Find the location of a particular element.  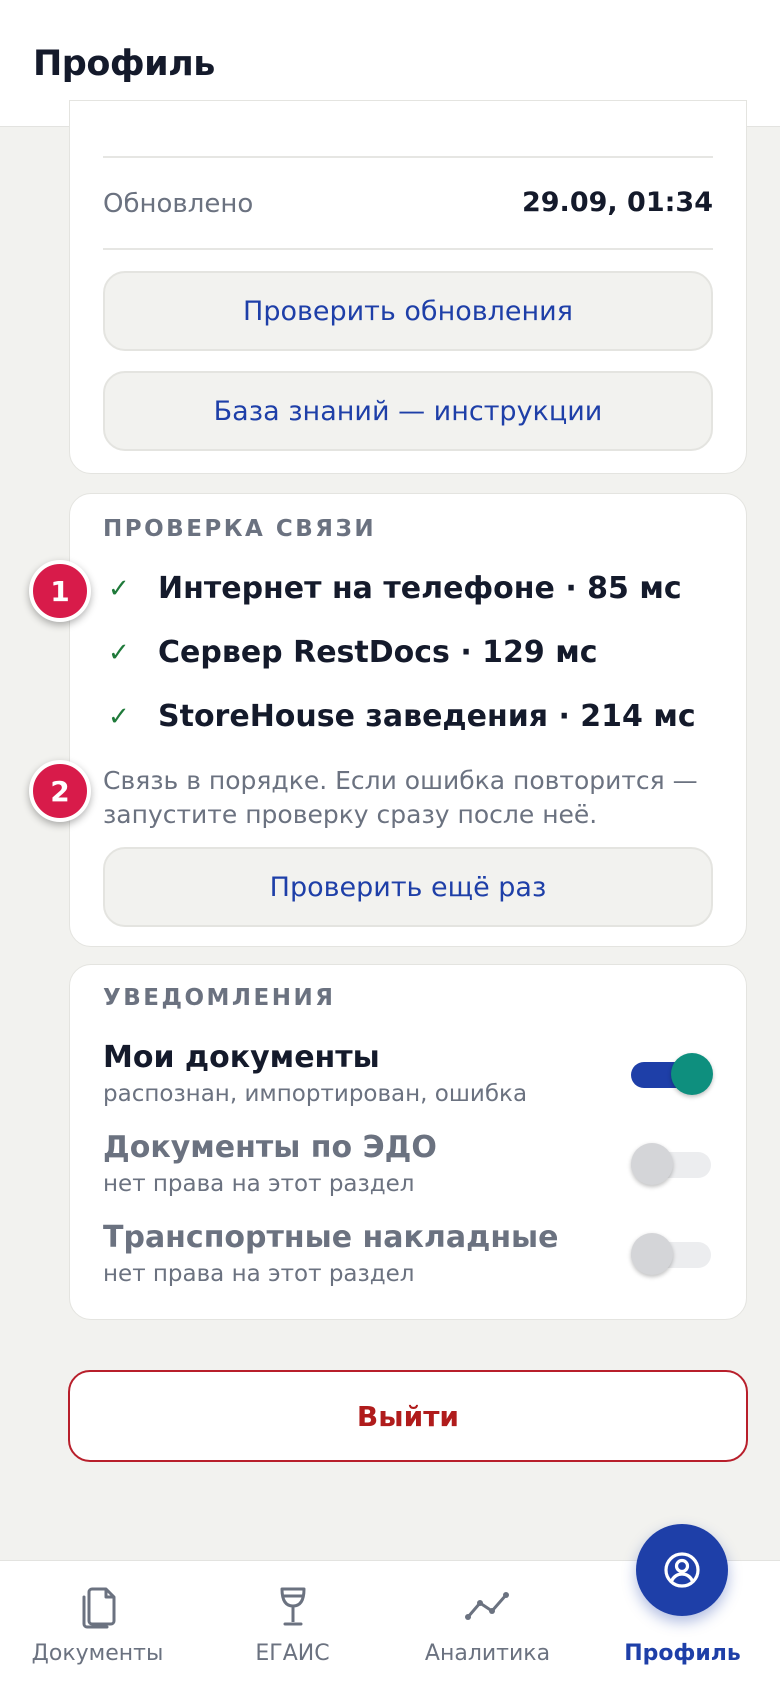

nav-label: Документы is located at coordinates (97, 1653).